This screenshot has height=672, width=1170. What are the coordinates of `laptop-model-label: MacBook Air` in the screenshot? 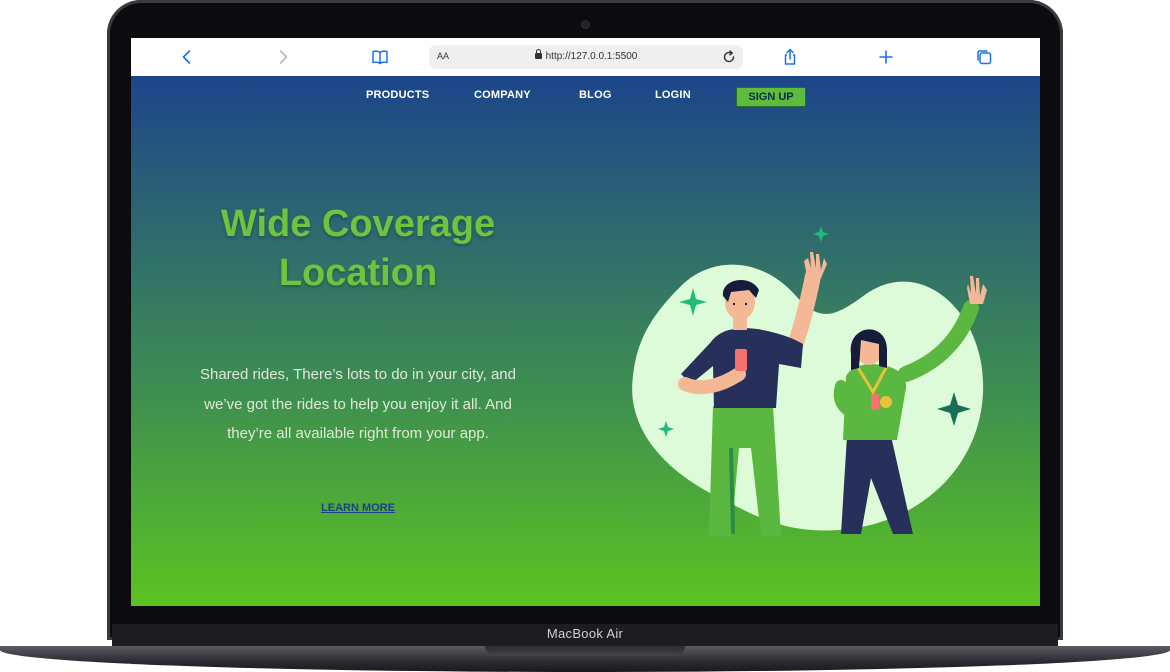 It's located at (585, 633).